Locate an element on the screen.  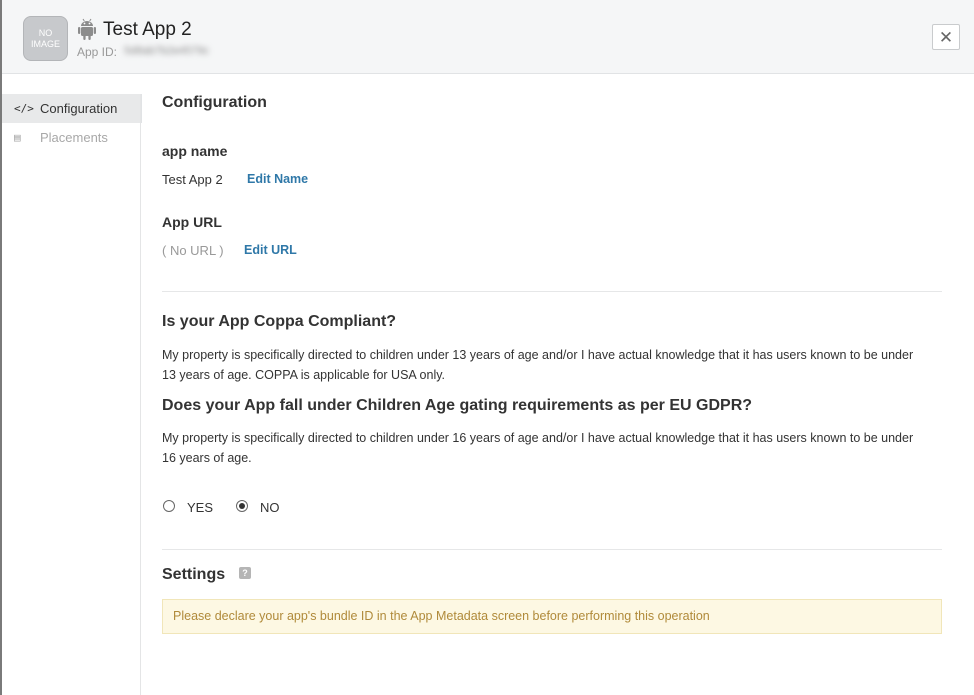
android-icon is located at coordinates (87, 29).